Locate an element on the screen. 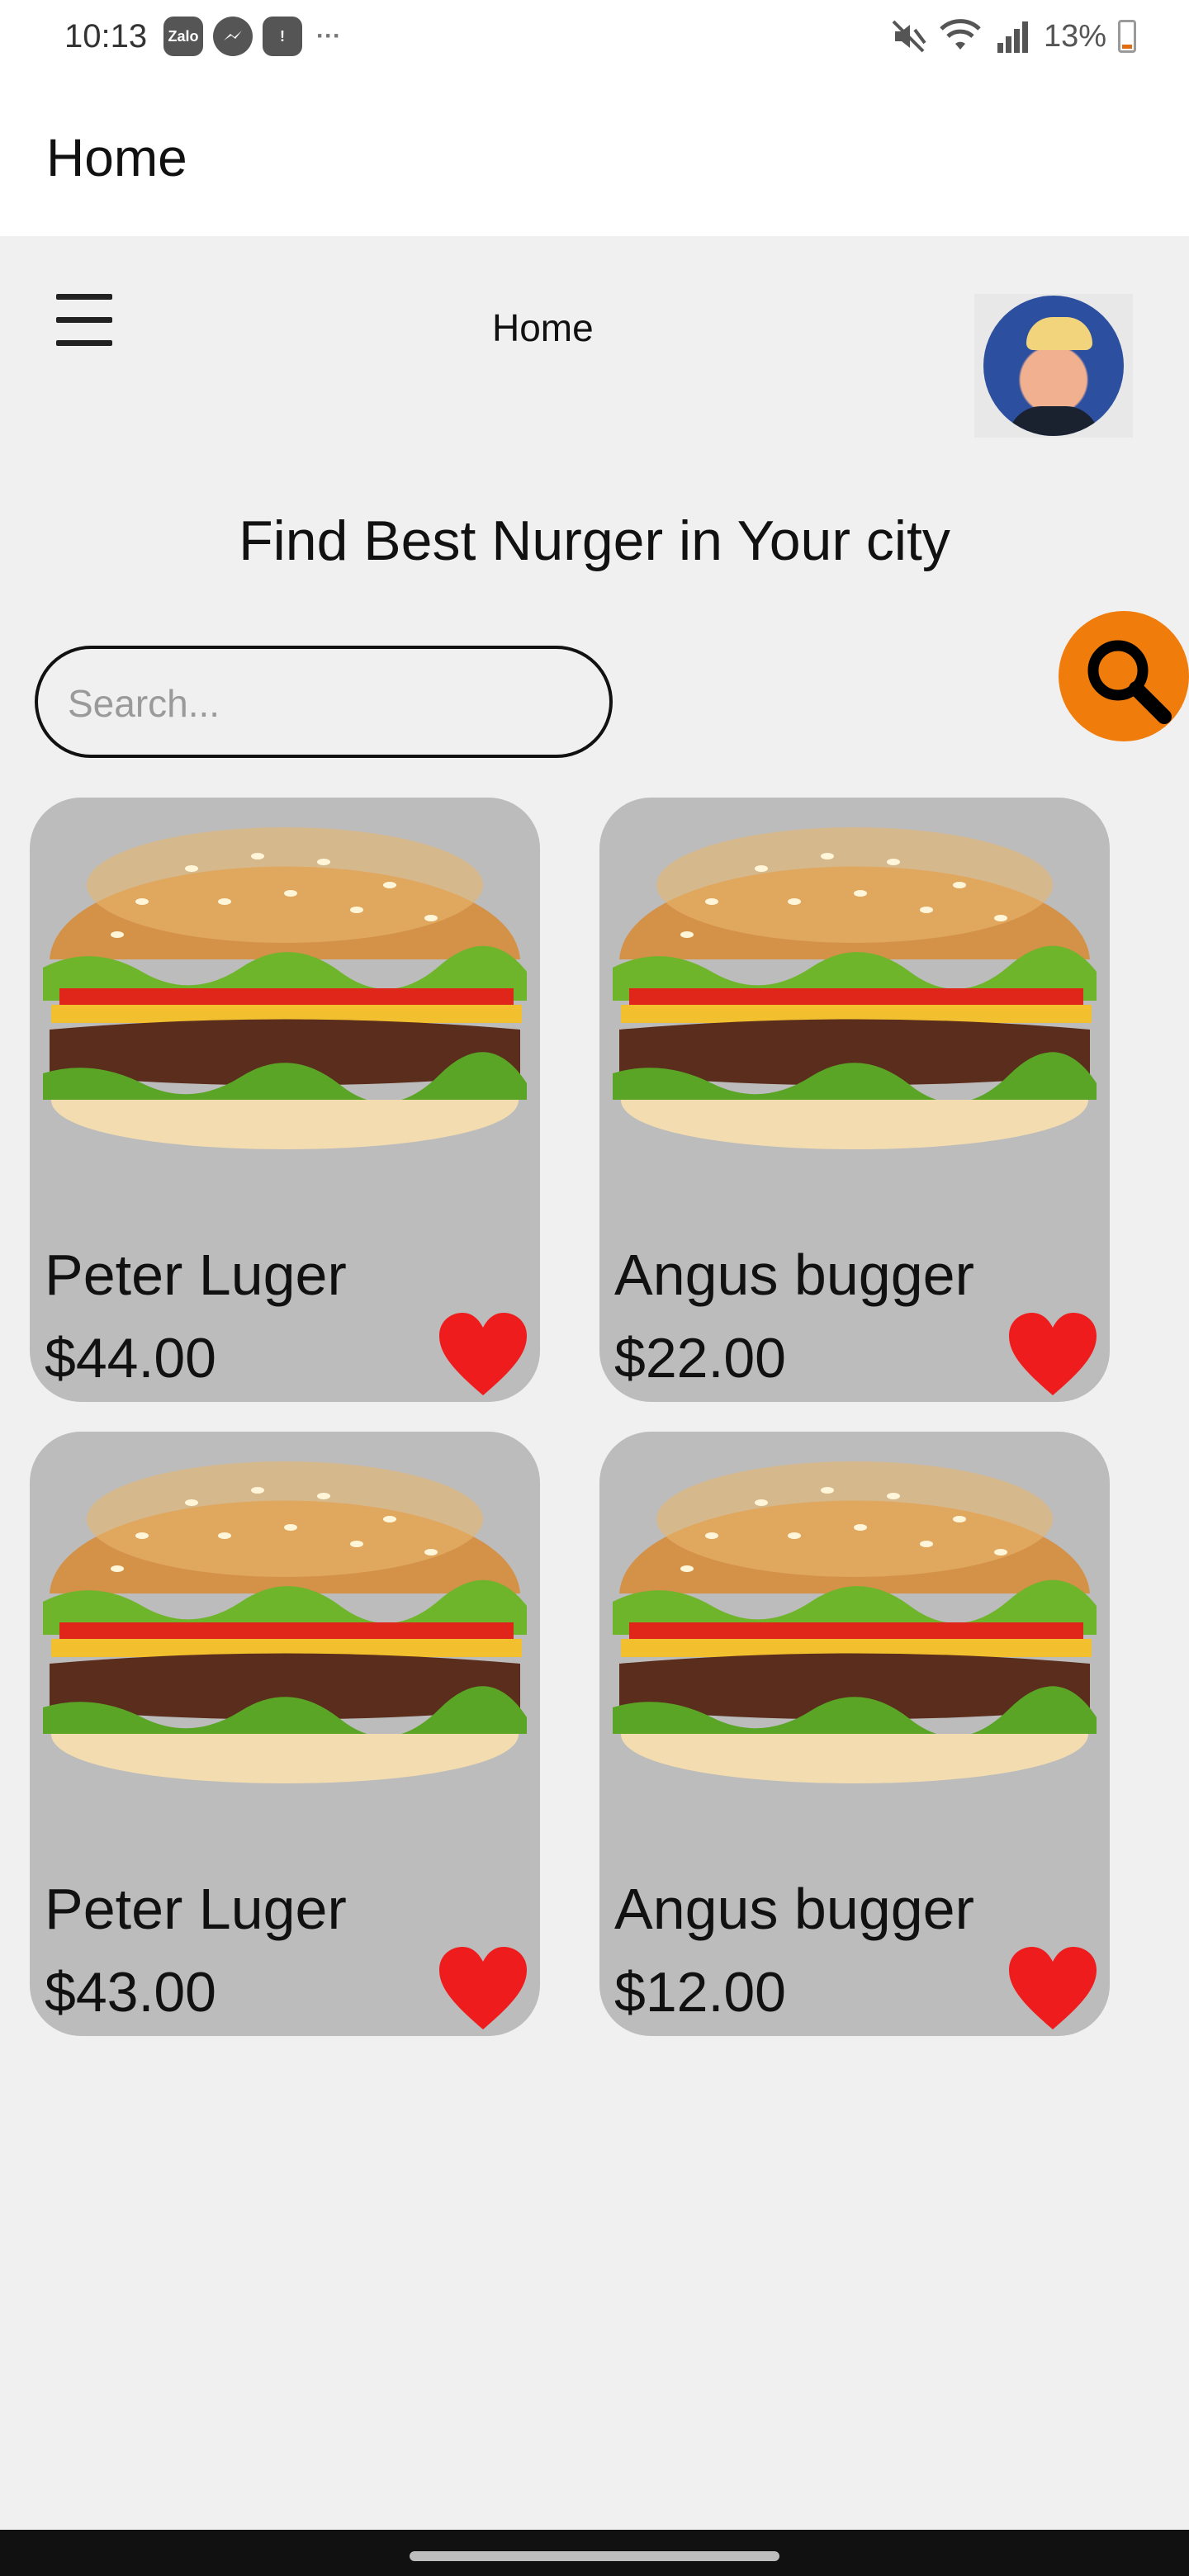 The image size is (1189, 2576). user-avatar is located at coordinates (1053, 366).